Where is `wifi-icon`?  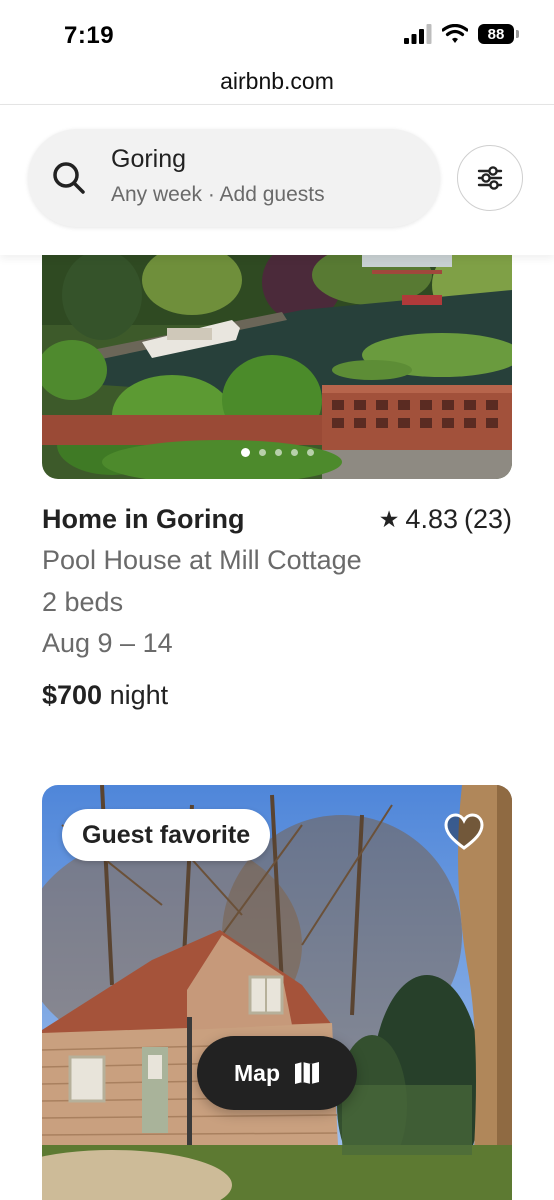 wifi-icon is located at coordinates (455, 33).